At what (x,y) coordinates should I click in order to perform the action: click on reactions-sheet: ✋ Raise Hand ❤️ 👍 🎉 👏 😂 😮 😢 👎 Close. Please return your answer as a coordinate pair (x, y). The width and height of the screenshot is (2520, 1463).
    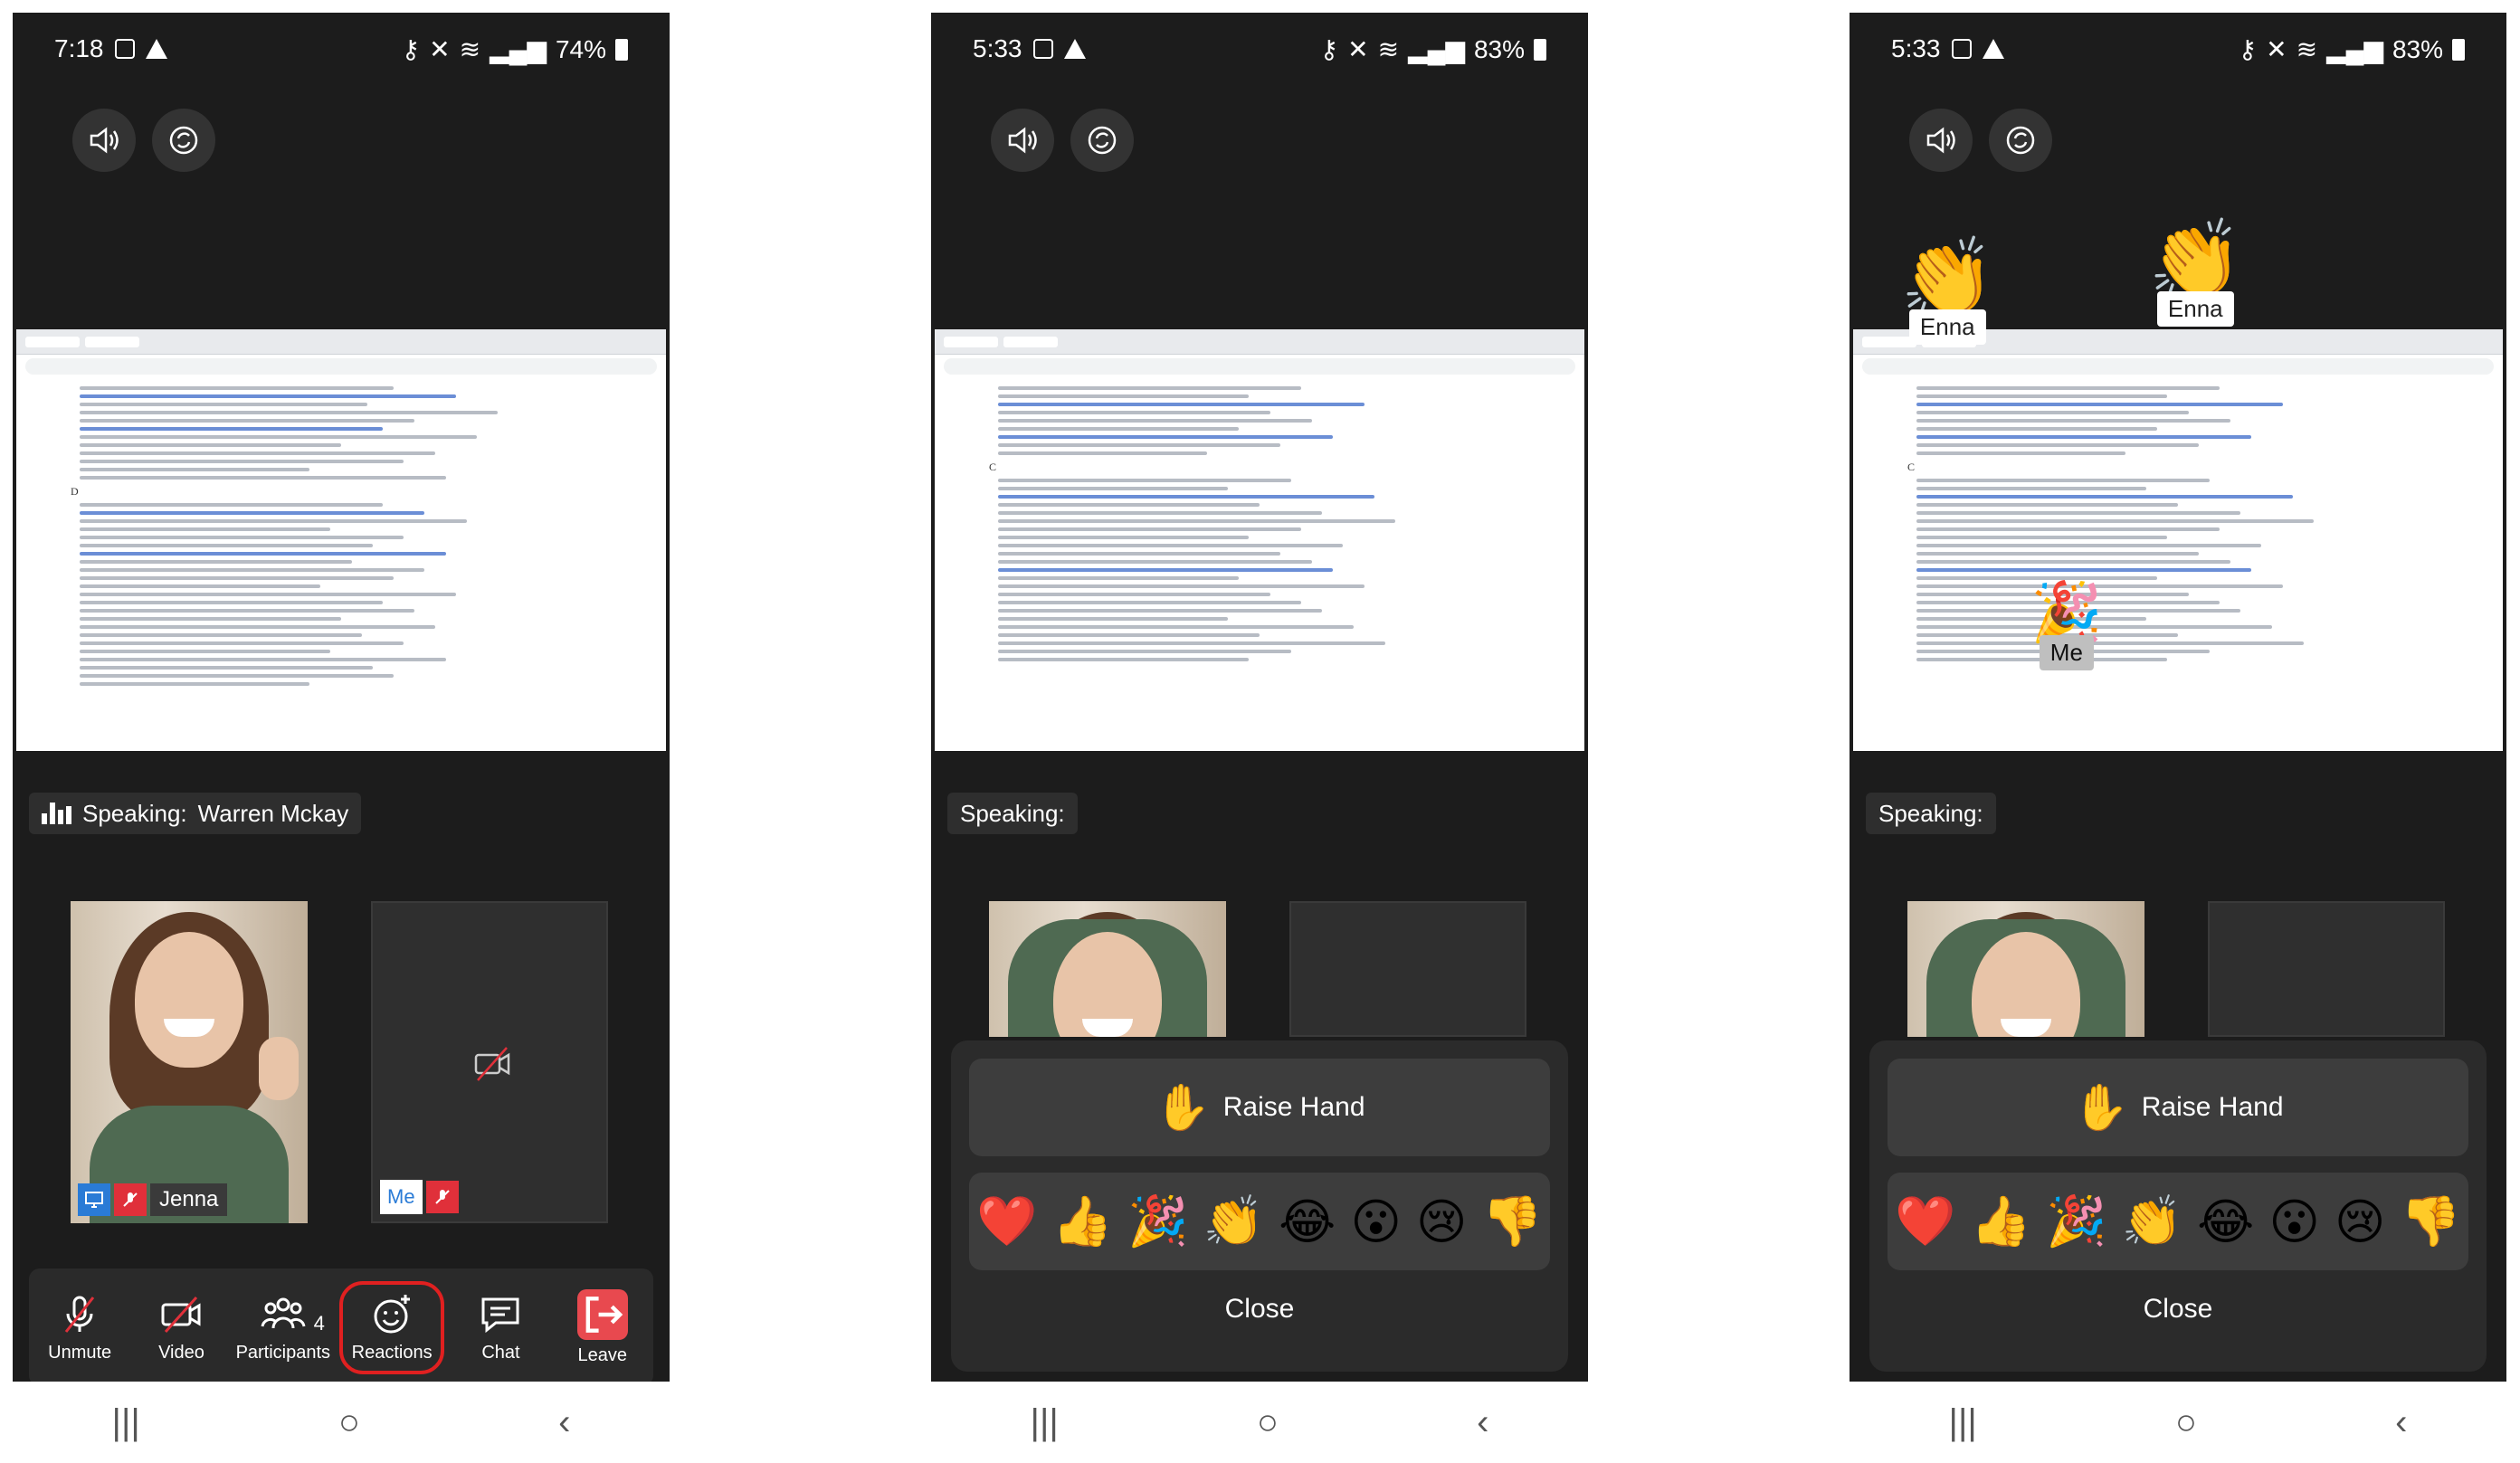
    Looking at the image, I should click on (1260, 1206).